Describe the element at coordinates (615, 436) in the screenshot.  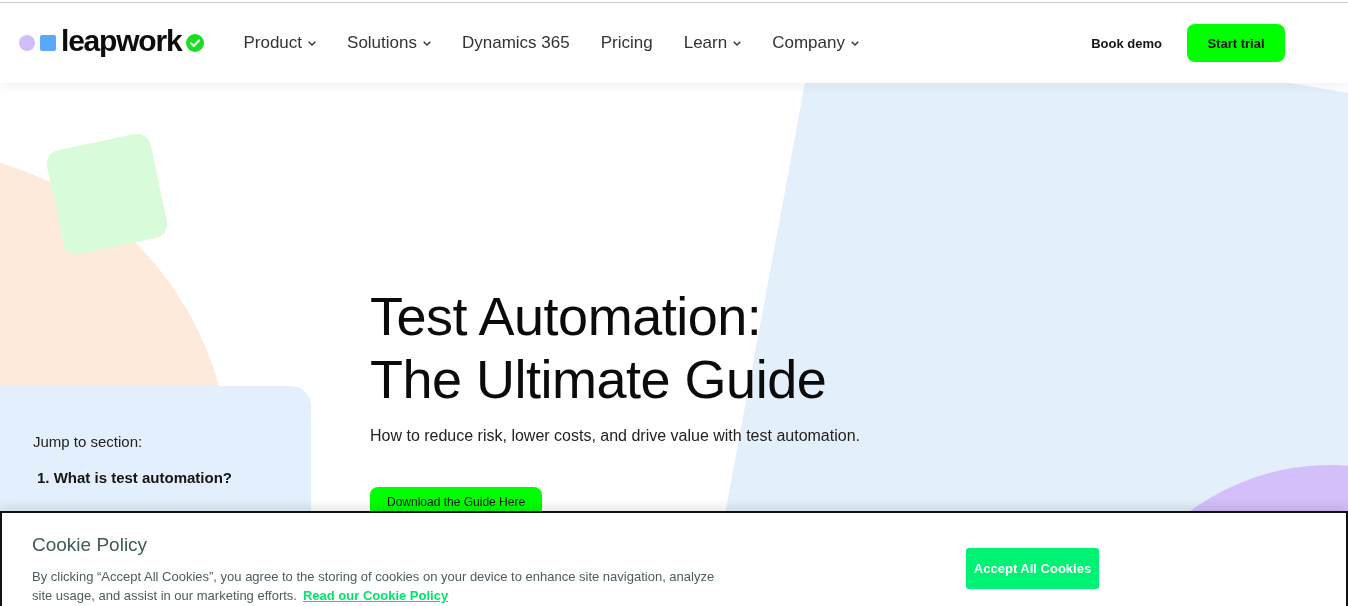
I see `page-subtitle: How to reduce risk, lower costs, and drive value with test automation.` at that location.